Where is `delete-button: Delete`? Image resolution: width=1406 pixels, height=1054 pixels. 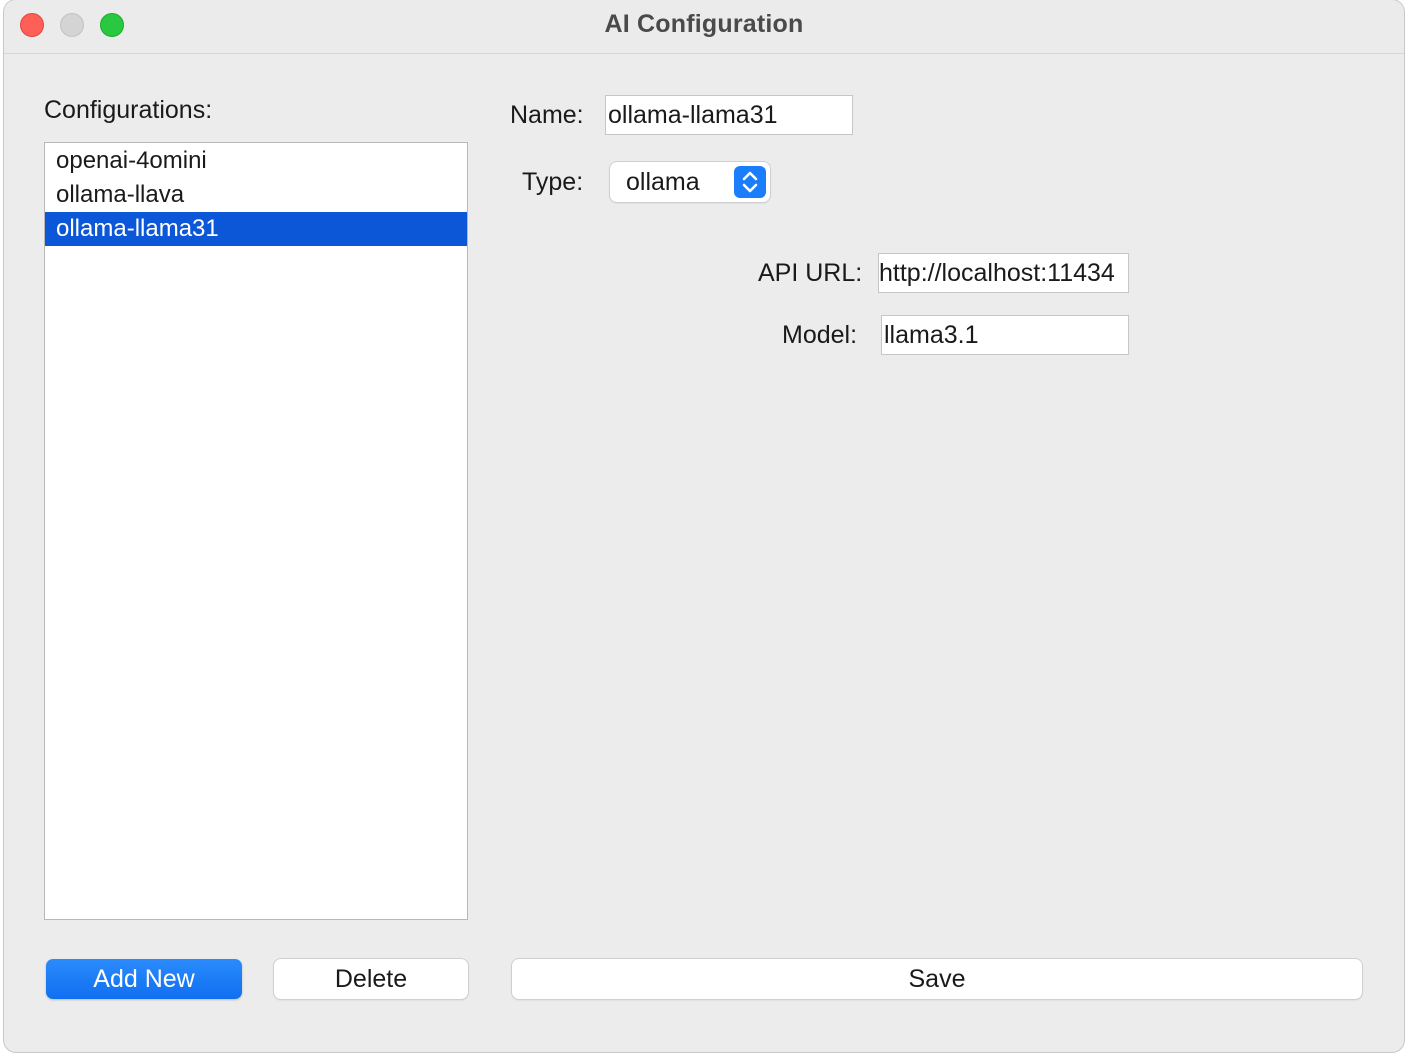 delete-button: Delete is located at coordinates (371, 979).